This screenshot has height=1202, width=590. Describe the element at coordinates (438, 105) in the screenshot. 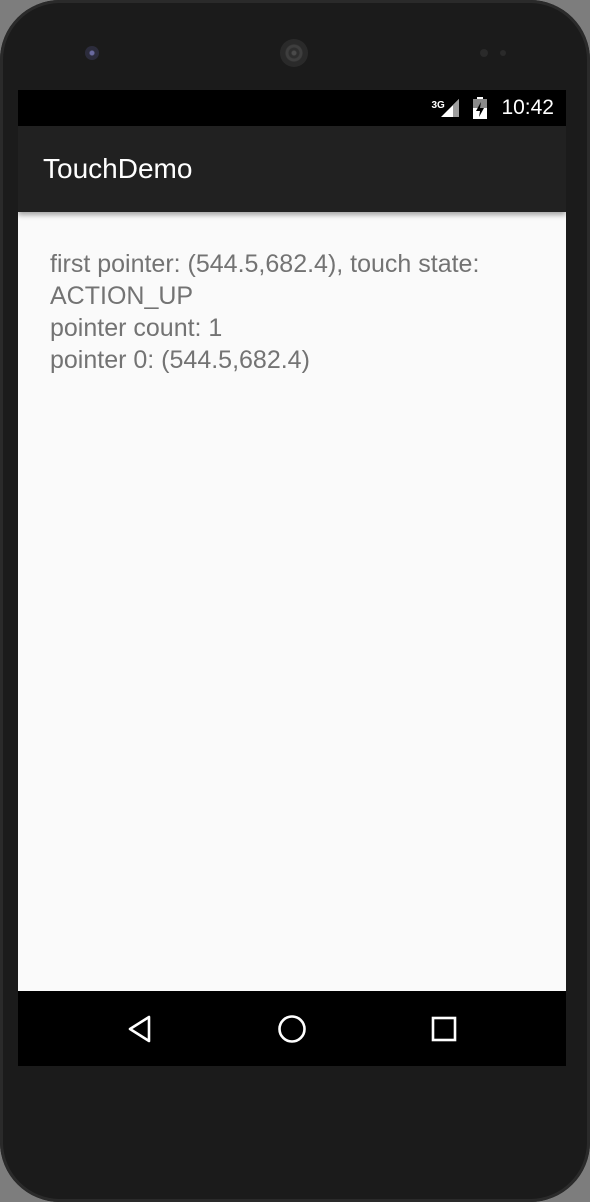

I see `network-type-label: 3G` at that location.